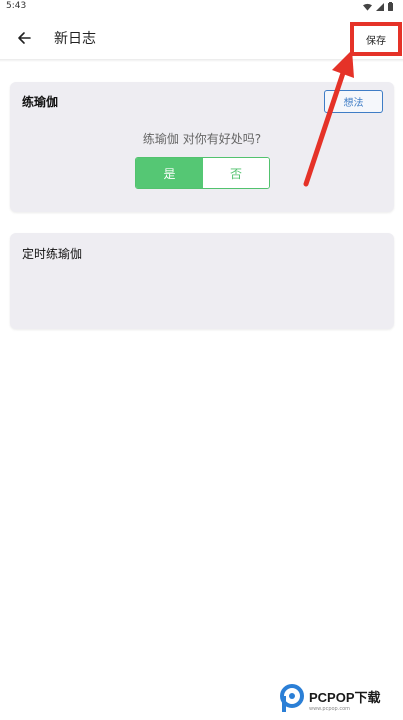 The width and height of the screenshot is (403, 720). I want to click on annotation-arrow-icon, so click(328, 118).